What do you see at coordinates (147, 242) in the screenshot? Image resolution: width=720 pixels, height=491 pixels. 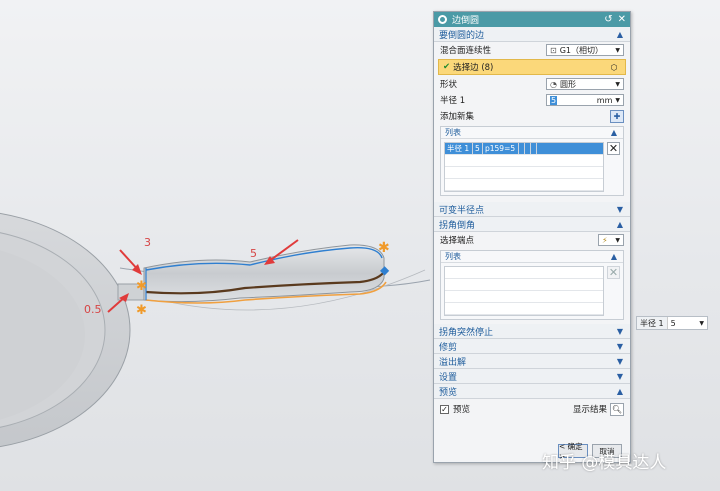 I see `annotation-radius-3: 3` at bounding box center [147, 242].